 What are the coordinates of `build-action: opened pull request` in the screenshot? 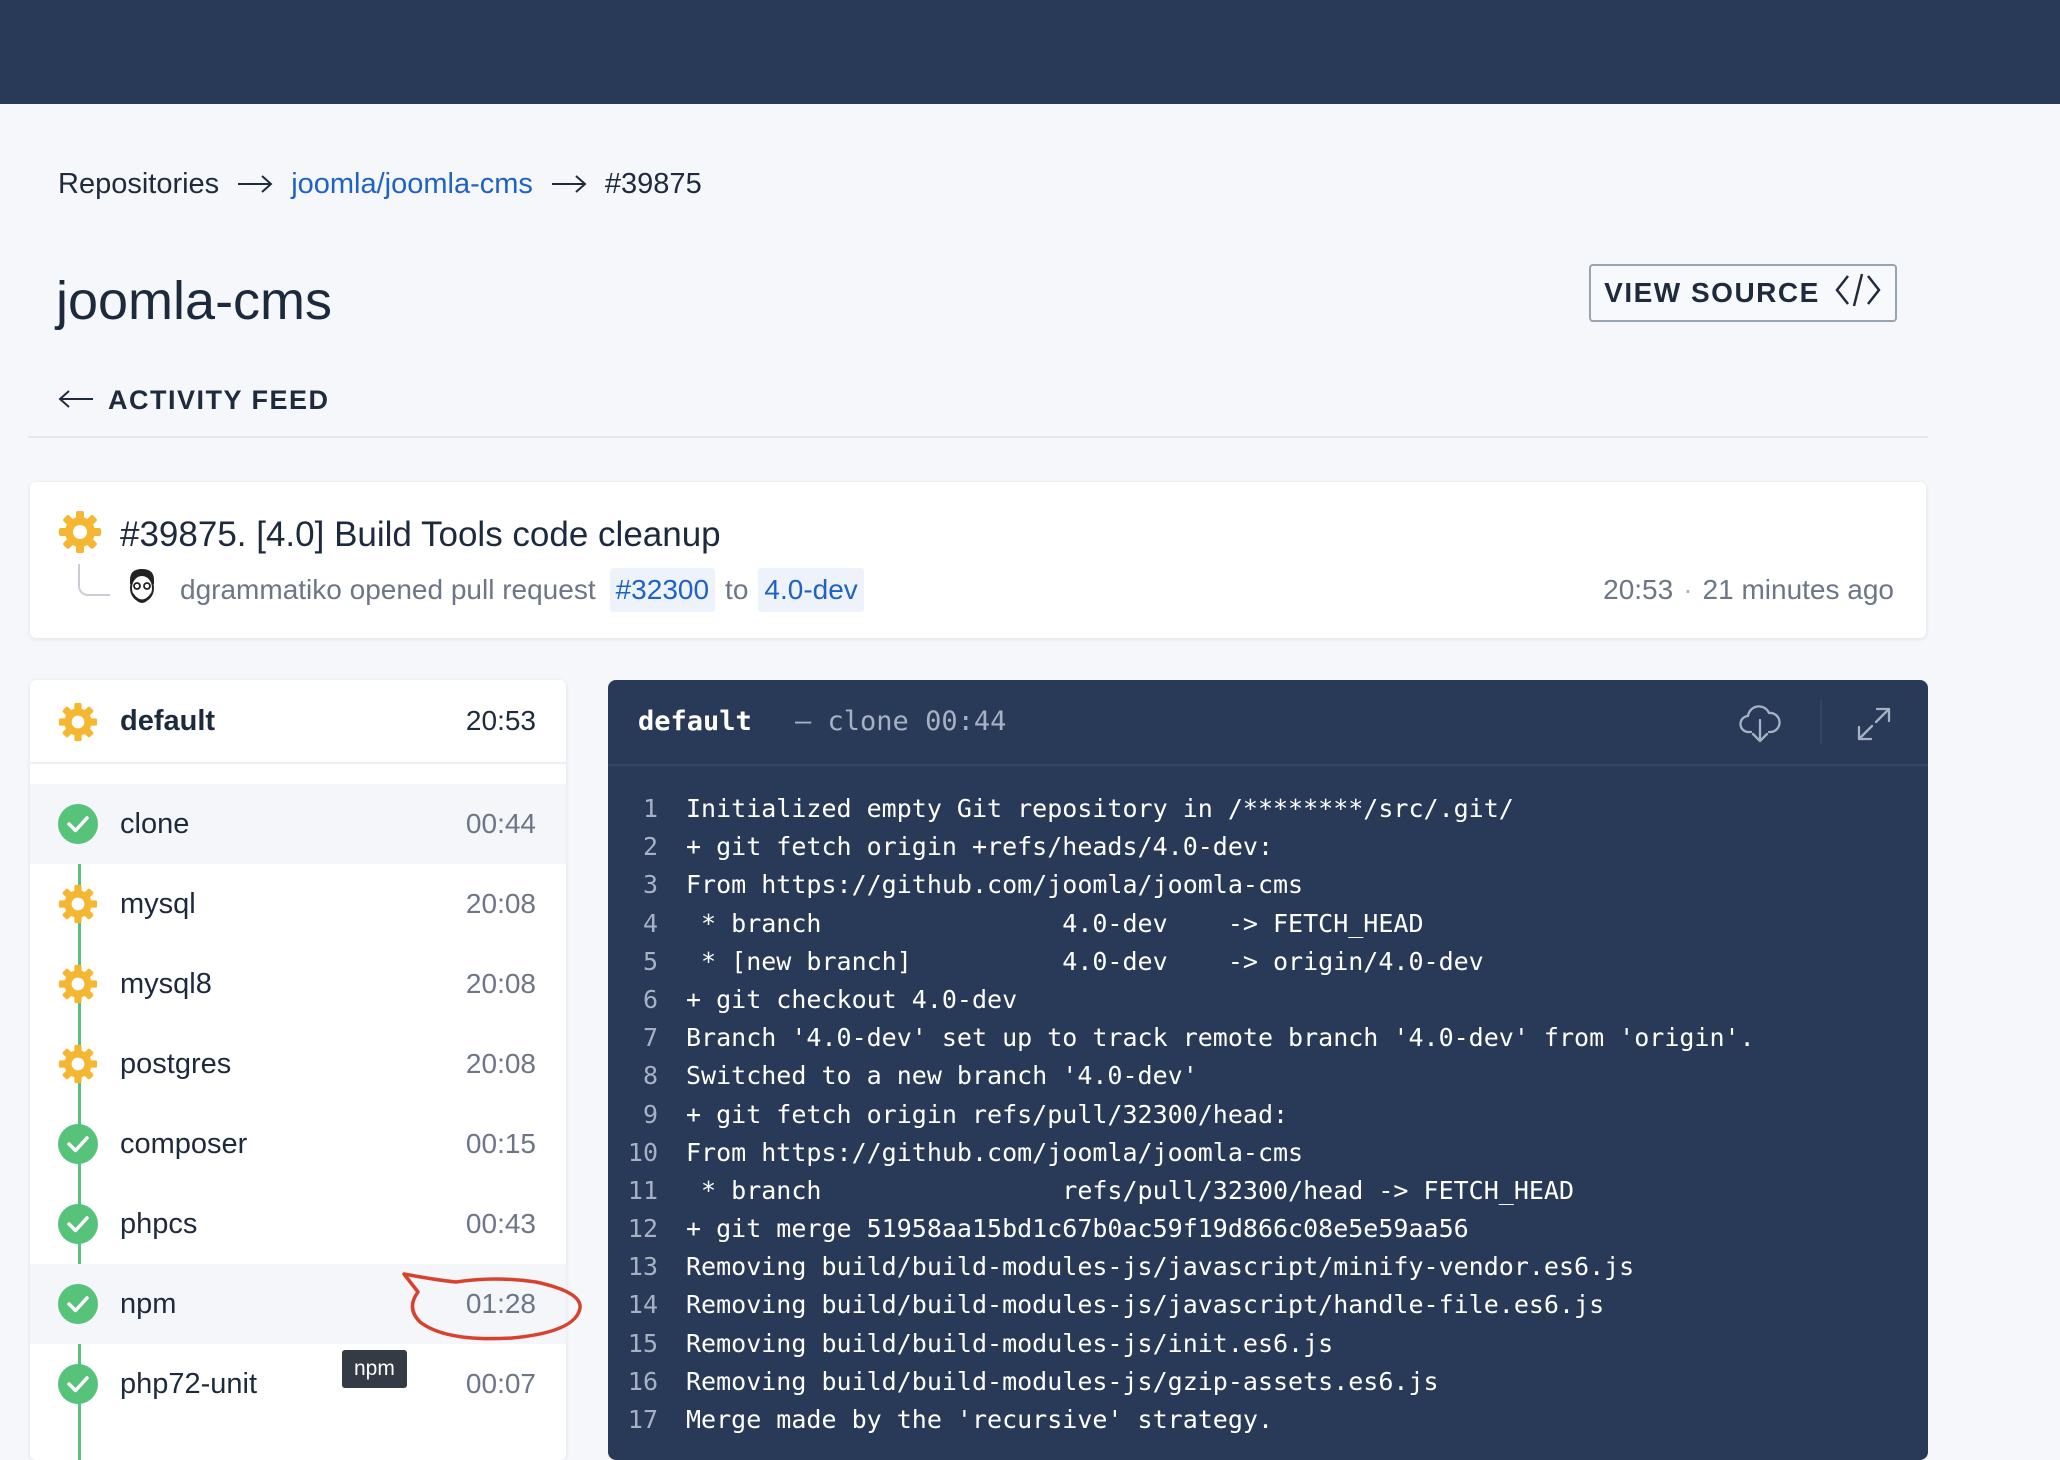 It's located at (472, 589).